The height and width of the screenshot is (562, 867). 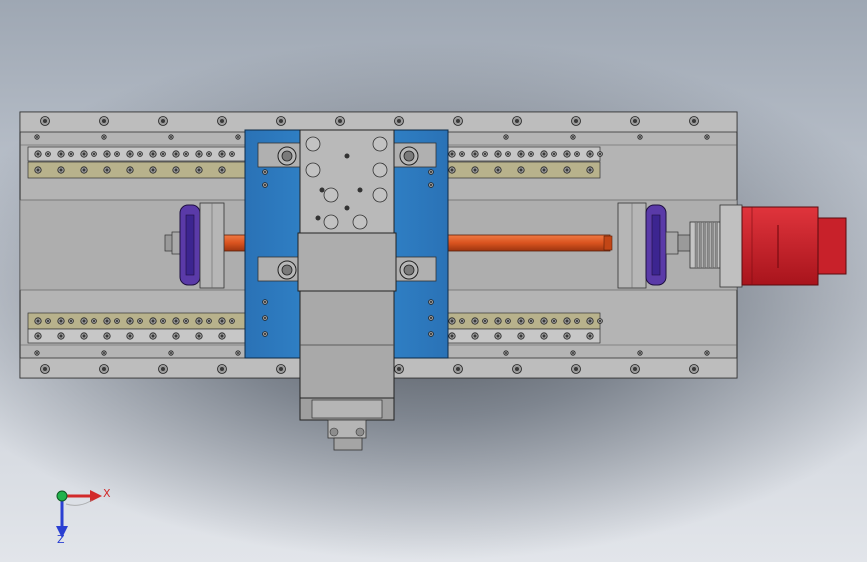 I want to click on x-axis-label: X, so click(x=107, y=493).